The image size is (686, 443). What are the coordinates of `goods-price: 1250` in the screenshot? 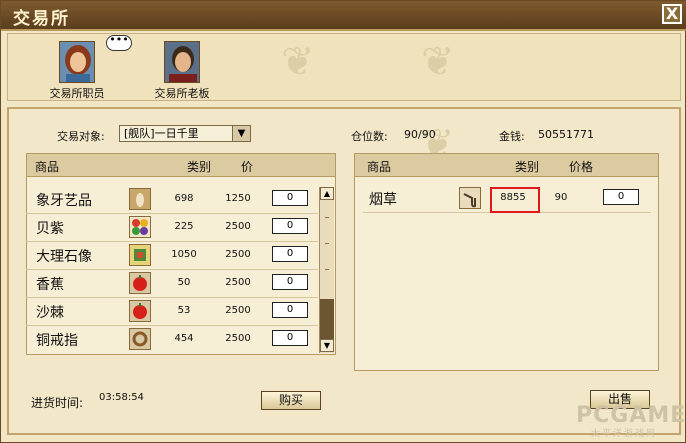 It's located at (238, 198).